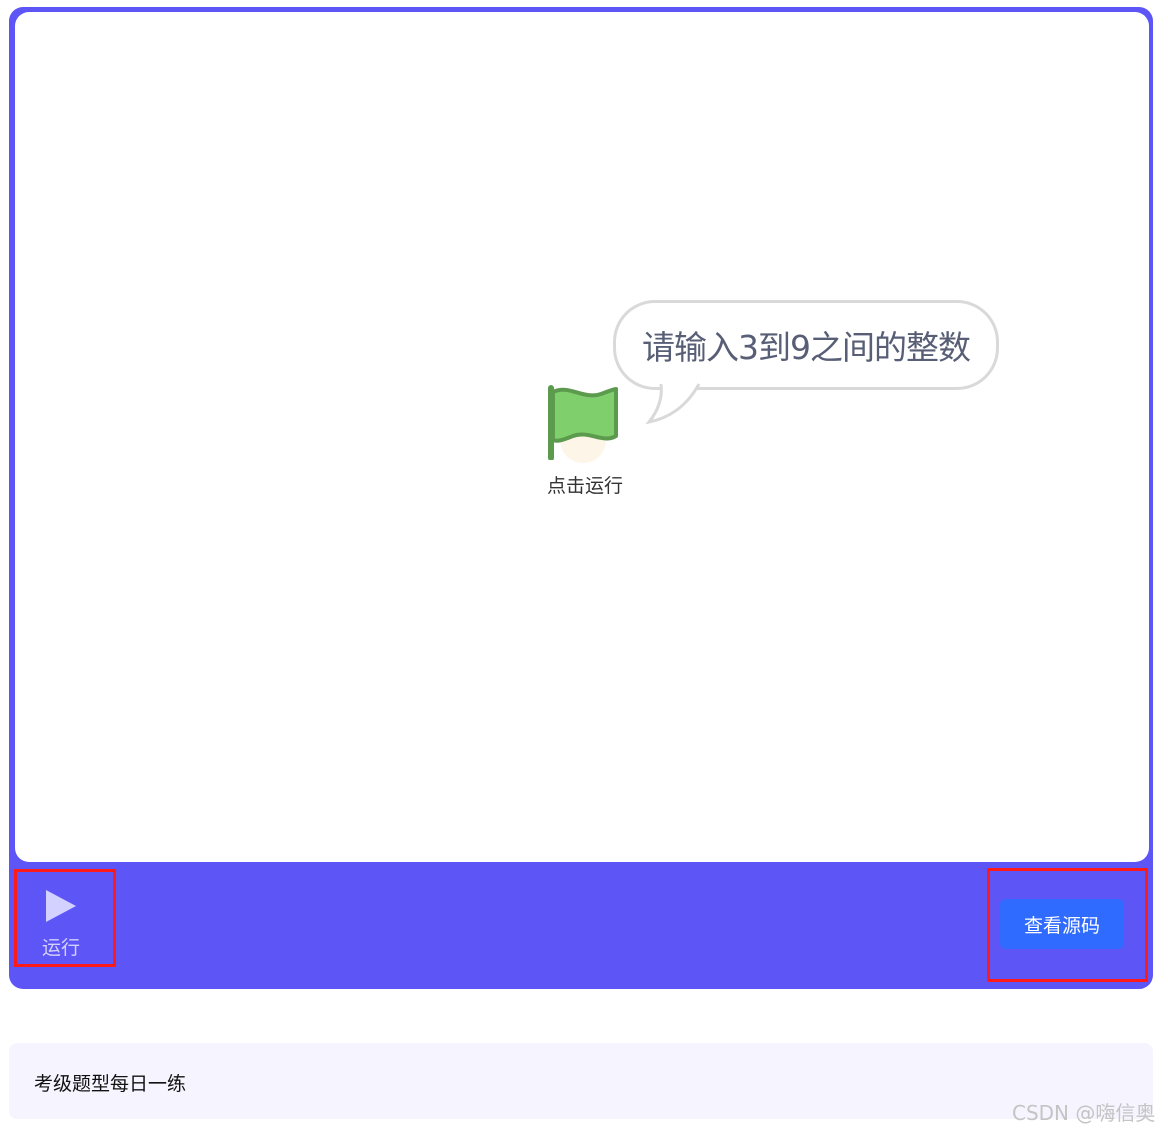 Image resolution: width=1168 pixels, height=1132 pixels. What do you see at coordinates (581, 1081) in the screenshot?
I see `daily-practice-card: 考级题型每日一练` at bounding box center [581, 1081].